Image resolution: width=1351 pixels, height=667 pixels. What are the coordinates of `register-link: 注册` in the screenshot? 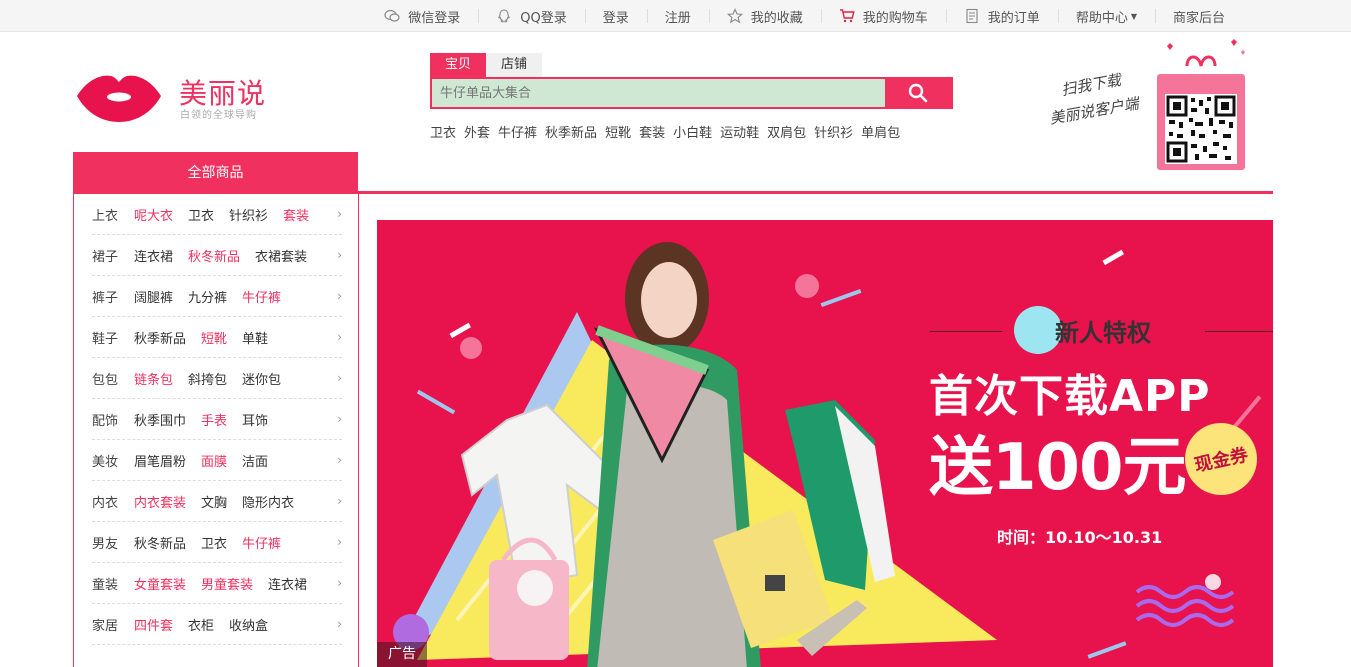 It's located at (677, 16).